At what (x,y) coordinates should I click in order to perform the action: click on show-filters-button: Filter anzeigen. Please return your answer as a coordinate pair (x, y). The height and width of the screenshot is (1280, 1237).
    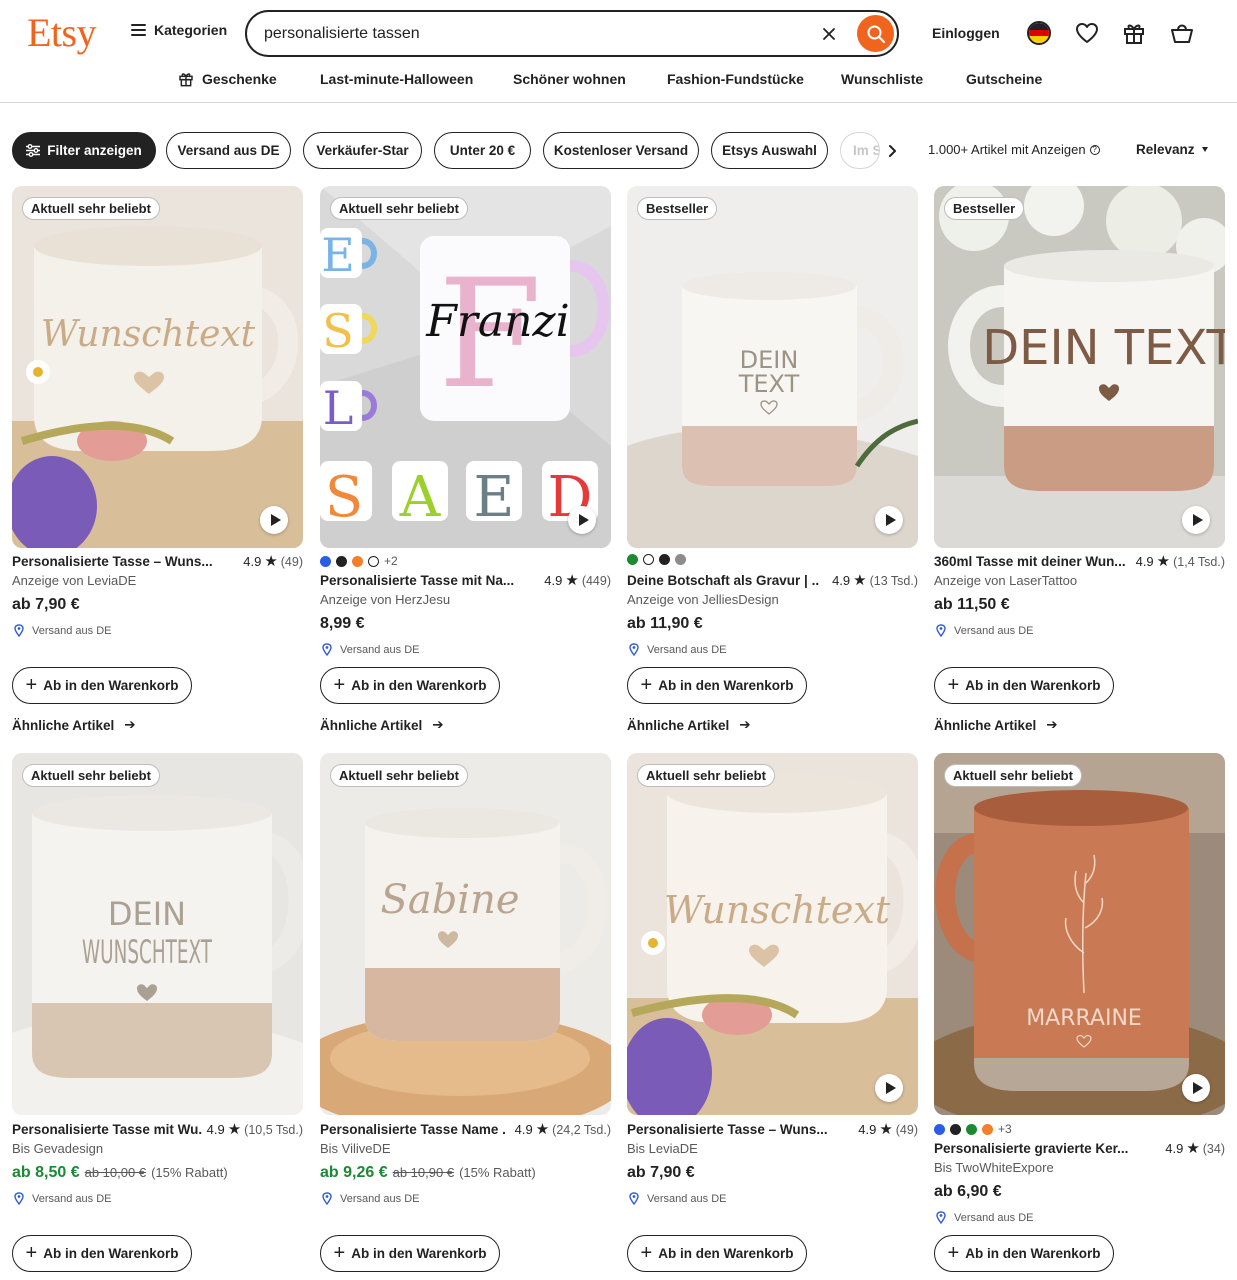
    Looking at the image, I should click on (84, 150).